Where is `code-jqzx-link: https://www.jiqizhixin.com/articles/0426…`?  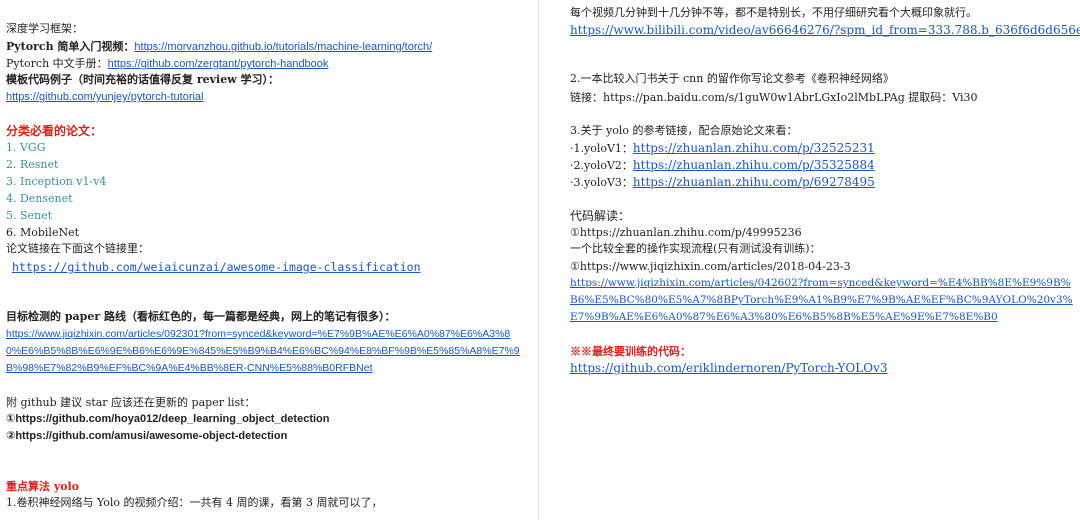
code-jqzx-link: https://www.jiqizhixin.com/articles/0426… is located at coordinates (822, 300).